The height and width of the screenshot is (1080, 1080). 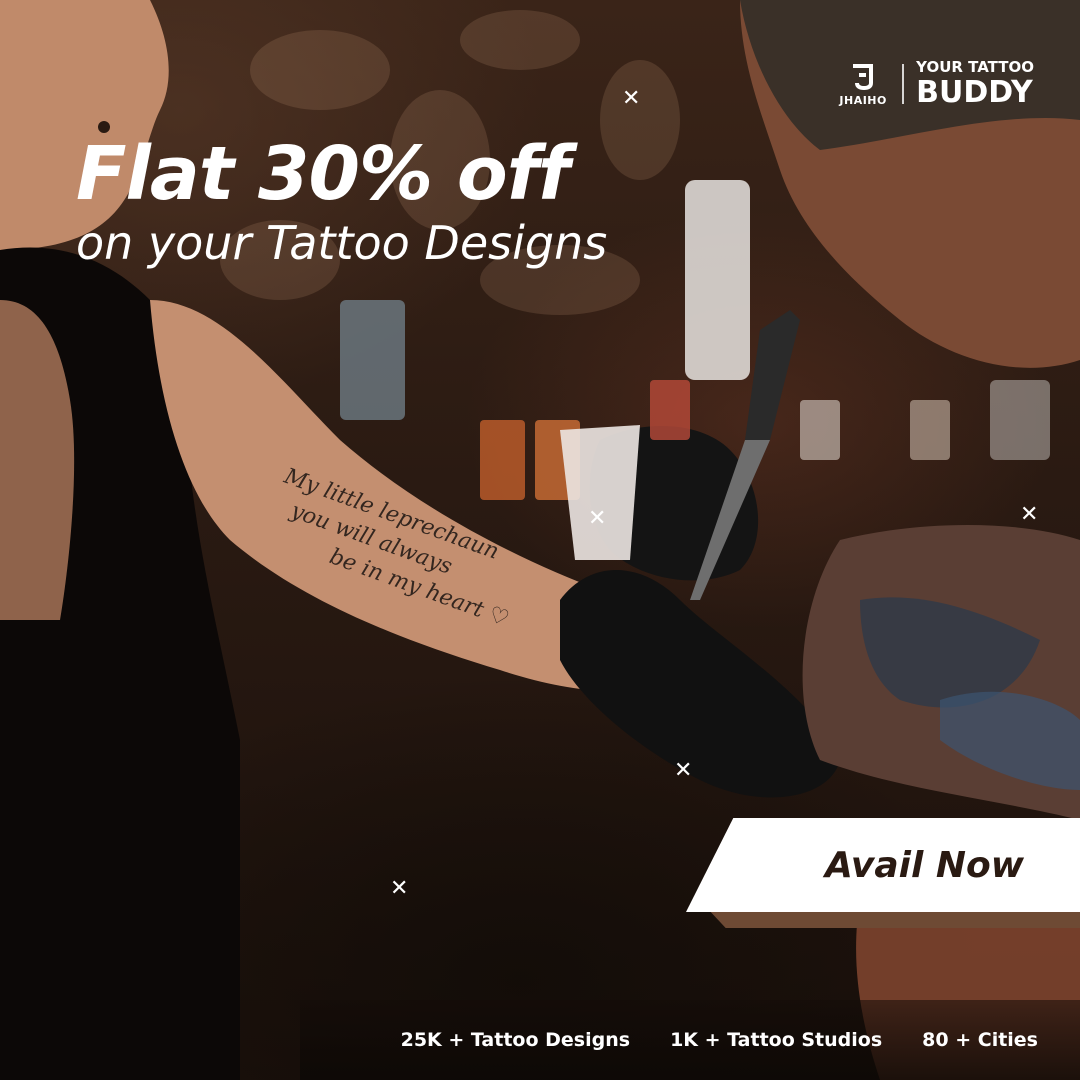 What do you see at coordinates (974, 92) in the screenshot?
I see `brand-tagline-bottom: BUDDY` at bounding box center [974, 92].